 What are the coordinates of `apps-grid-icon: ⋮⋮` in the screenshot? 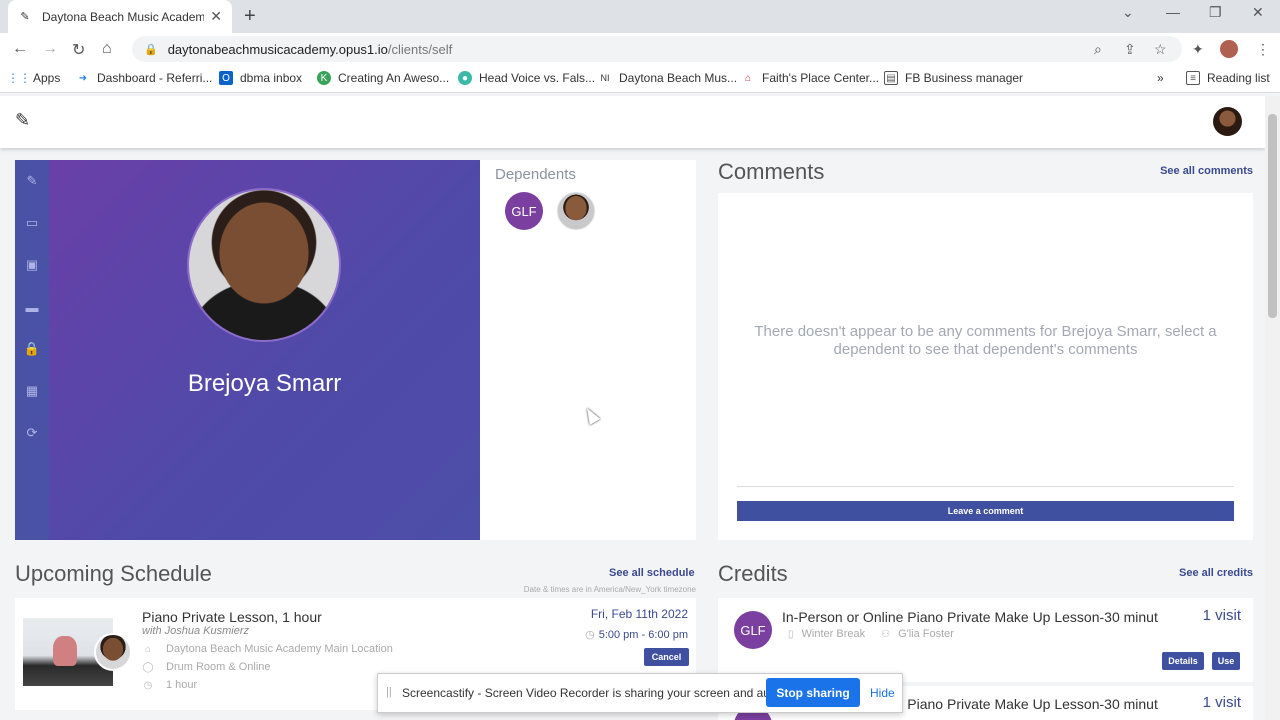 It's located at (19, 78).